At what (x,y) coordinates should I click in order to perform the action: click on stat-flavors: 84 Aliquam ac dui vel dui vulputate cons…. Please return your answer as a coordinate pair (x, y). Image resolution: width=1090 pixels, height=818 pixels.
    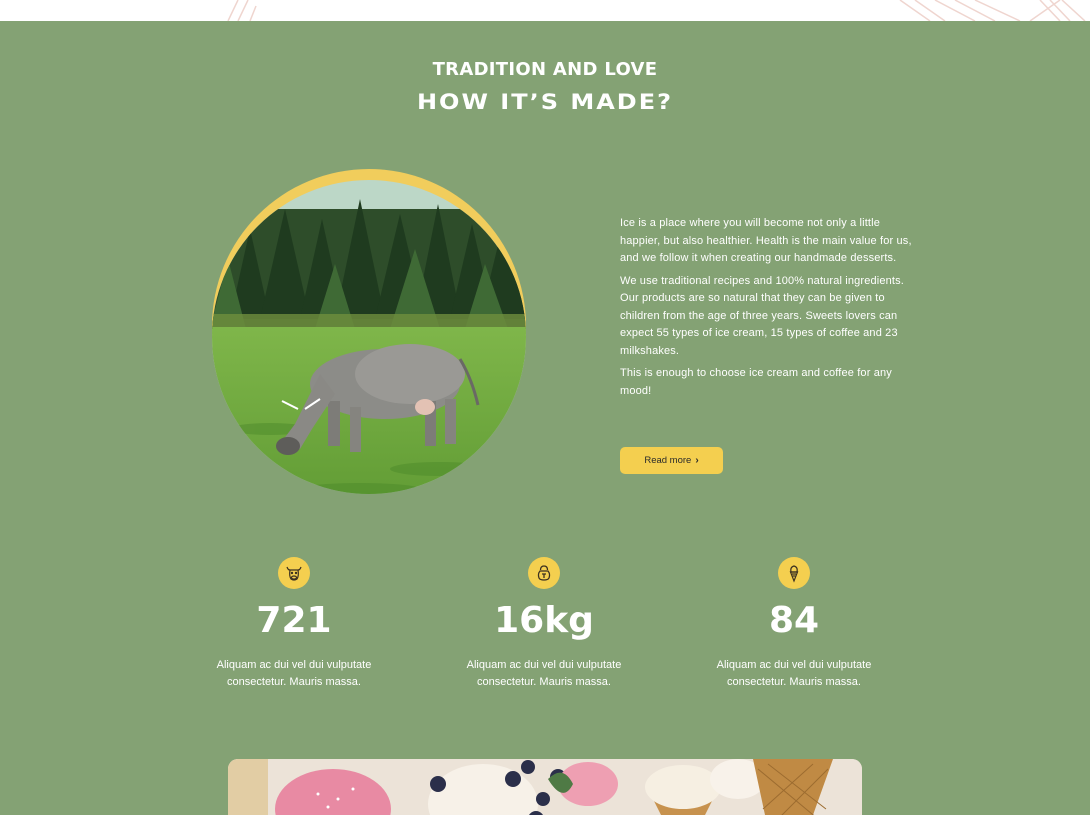
    Looking at the image, I should click on (794, 624).